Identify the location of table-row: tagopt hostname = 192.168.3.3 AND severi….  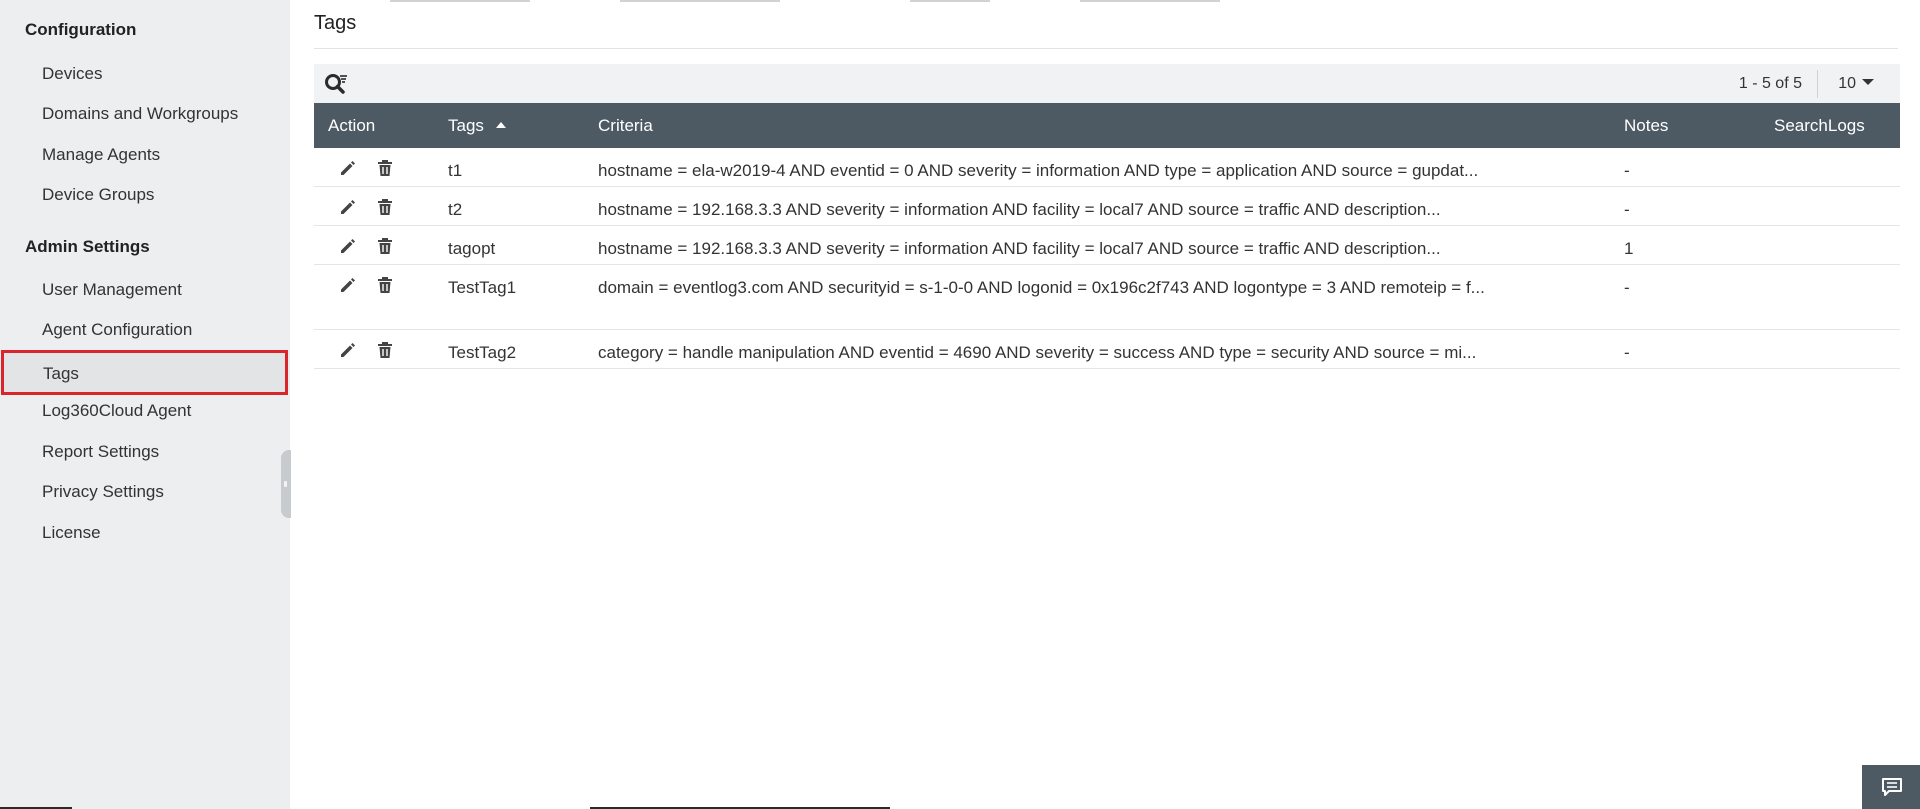
(1107, 245).